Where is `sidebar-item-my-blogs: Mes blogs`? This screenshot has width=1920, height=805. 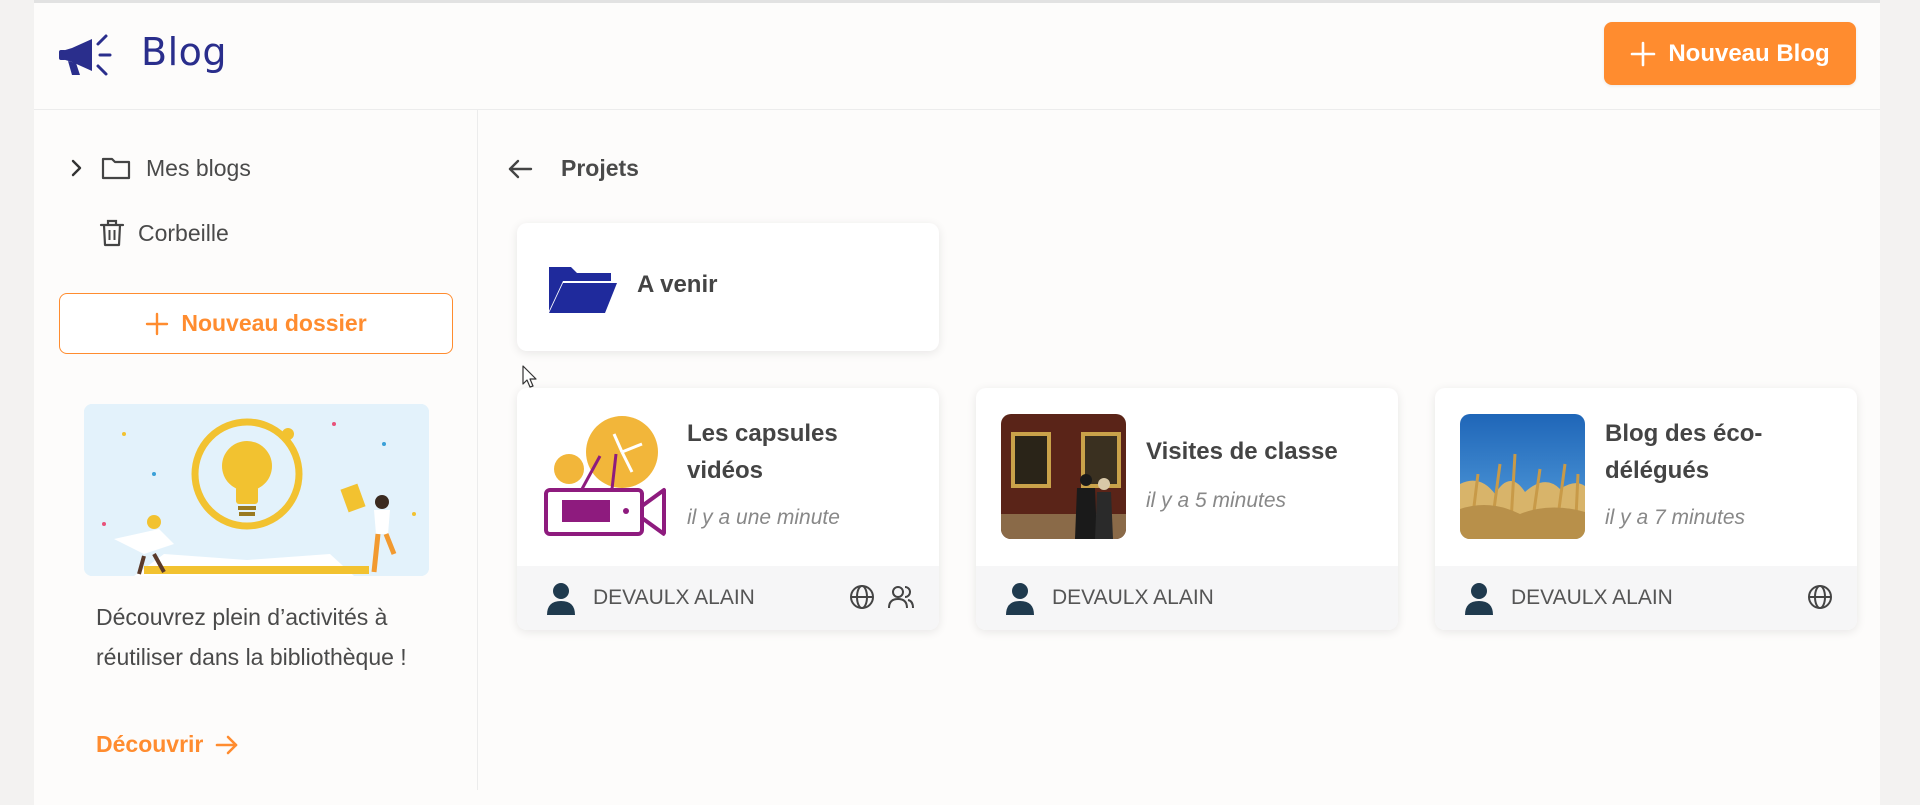 sidebar-item-my-blogs: Mes blogs is located at coordinates (157, 168).